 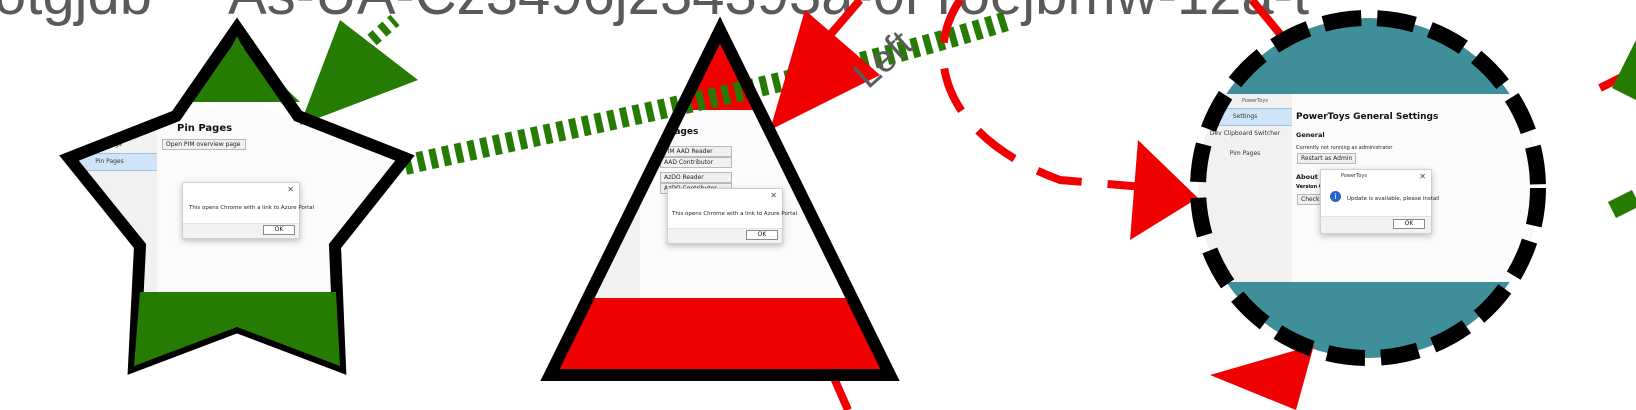 What do you see at coordinates (1164, 190) in the screenshot?
I see `red-arrowhead-circle` at bounding box center [1164, 190].